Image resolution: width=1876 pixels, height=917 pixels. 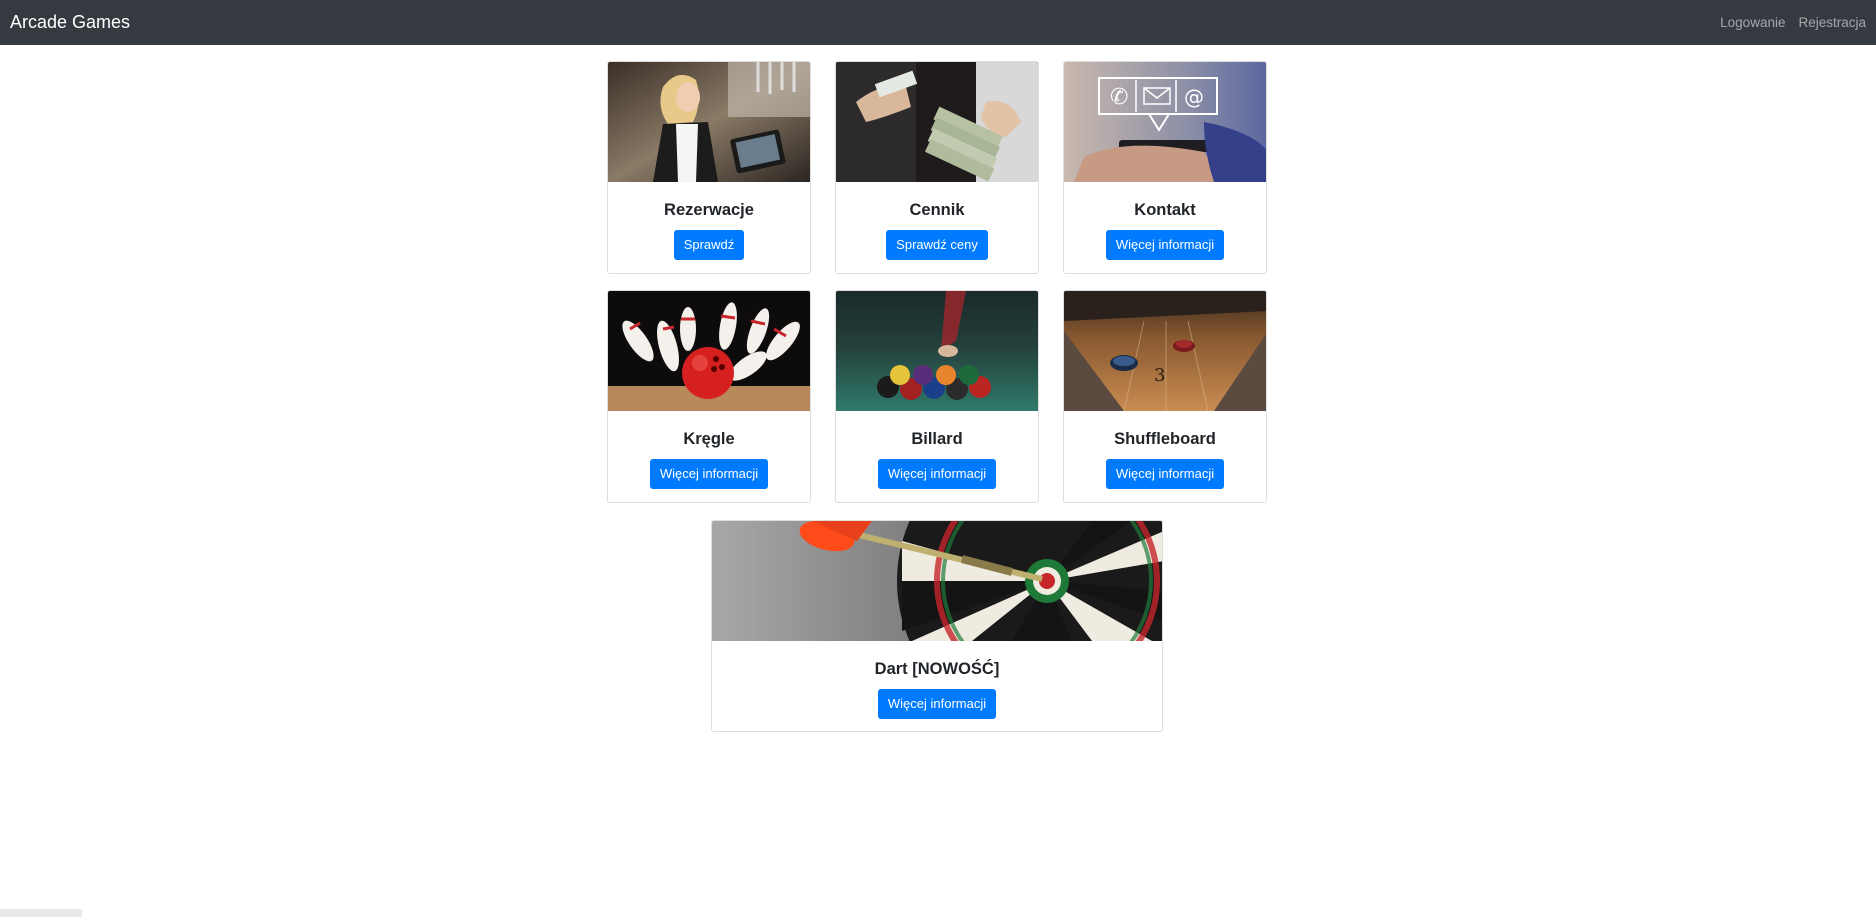 What do you see at coordinates (937, 669) in the screenshot?
I see `card-title: Dart [NOWOŚĆ]` at bounding box center [937, 669].